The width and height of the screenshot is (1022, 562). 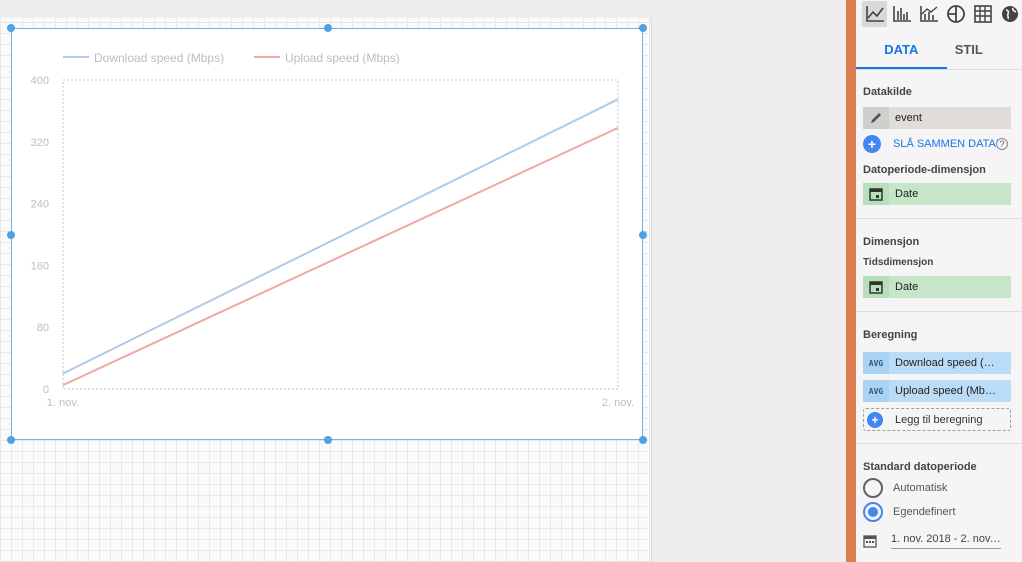 I want to click on blend-data-label: SLÅ SAMMEN DATAE, so click(x=948, y=144).